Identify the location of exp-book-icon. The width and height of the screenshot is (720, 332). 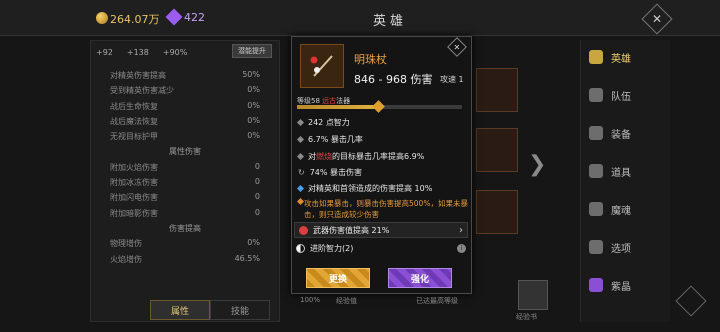
(533, 295).